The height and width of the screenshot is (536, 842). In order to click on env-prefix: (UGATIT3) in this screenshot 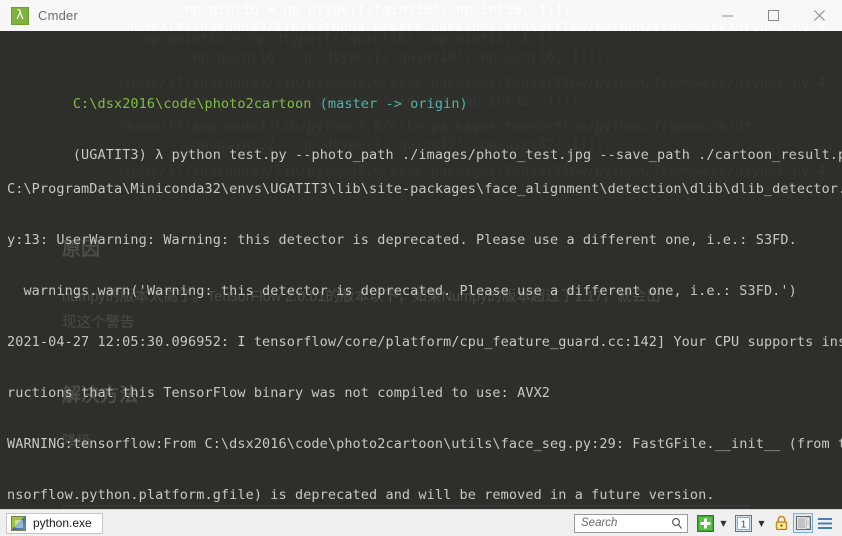, I will do `click(109, 155)`.